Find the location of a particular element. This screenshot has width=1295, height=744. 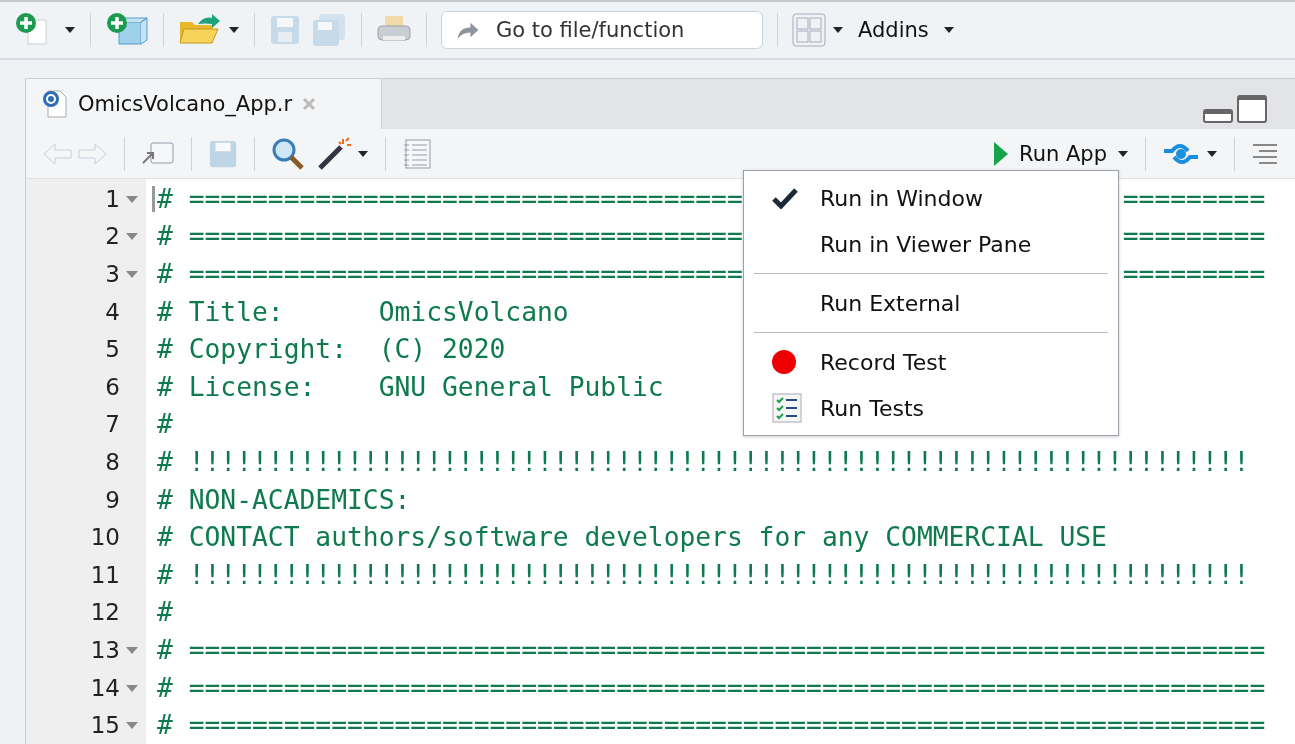

line-number: 7 is located at coordinates (112, 424).